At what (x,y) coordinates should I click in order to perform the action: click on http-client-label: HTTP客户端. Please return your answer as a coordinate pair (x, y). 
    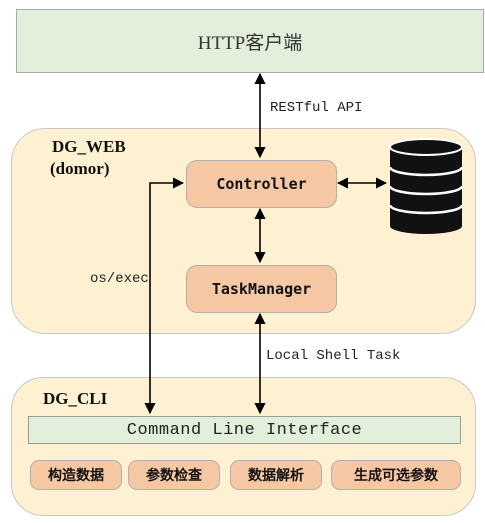
    Looking at the image, I should click on (250, 43).